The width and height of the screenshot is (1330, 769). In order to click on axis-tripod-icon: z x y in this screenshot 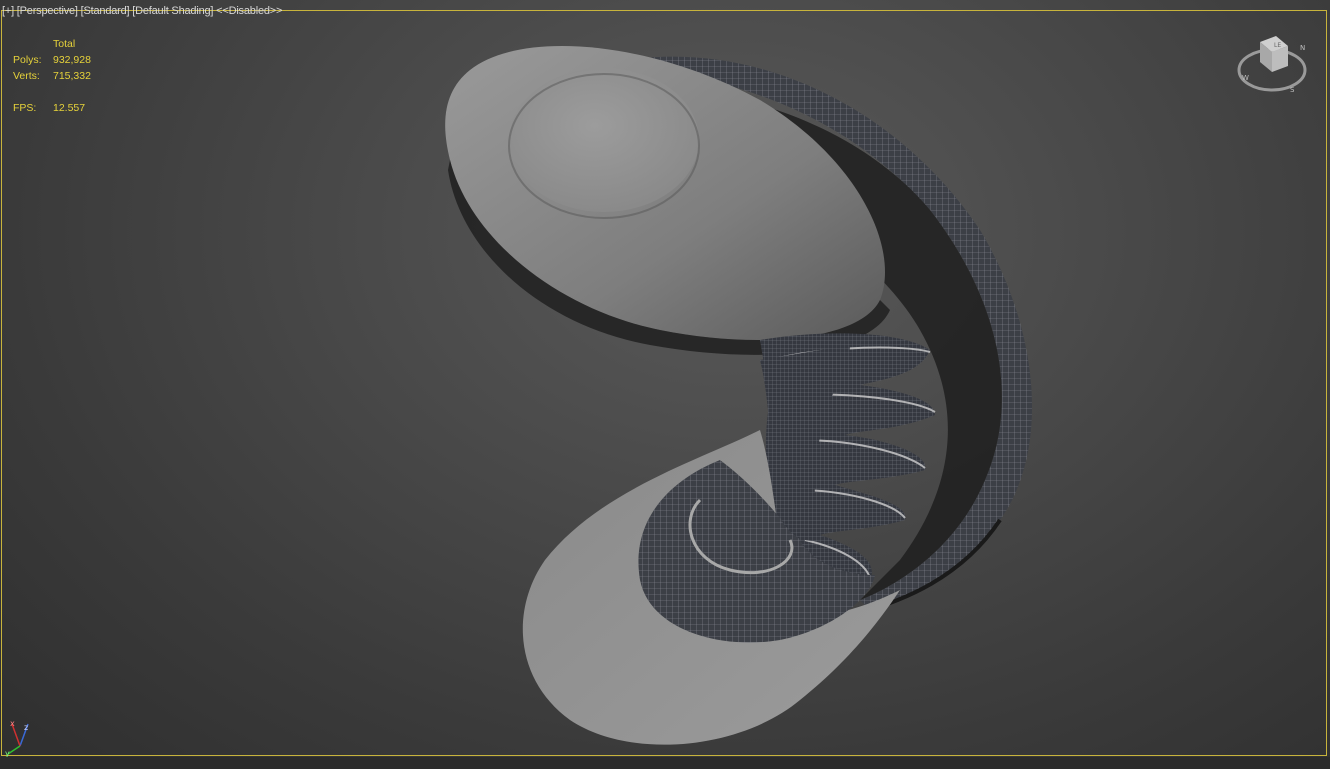, I will do `click(17, 738)`.